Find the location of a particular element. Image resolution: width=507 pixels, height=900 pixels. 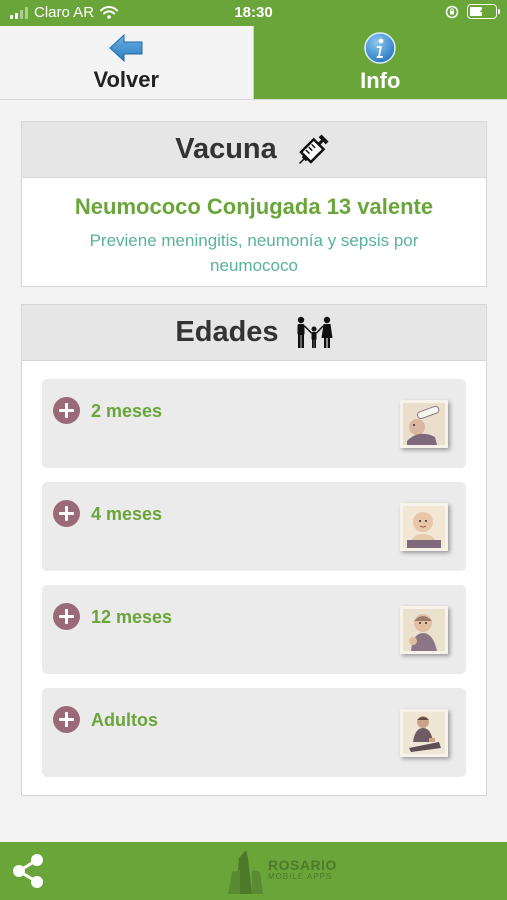

status-time: 18:30 is located at coordinates (253, 12).